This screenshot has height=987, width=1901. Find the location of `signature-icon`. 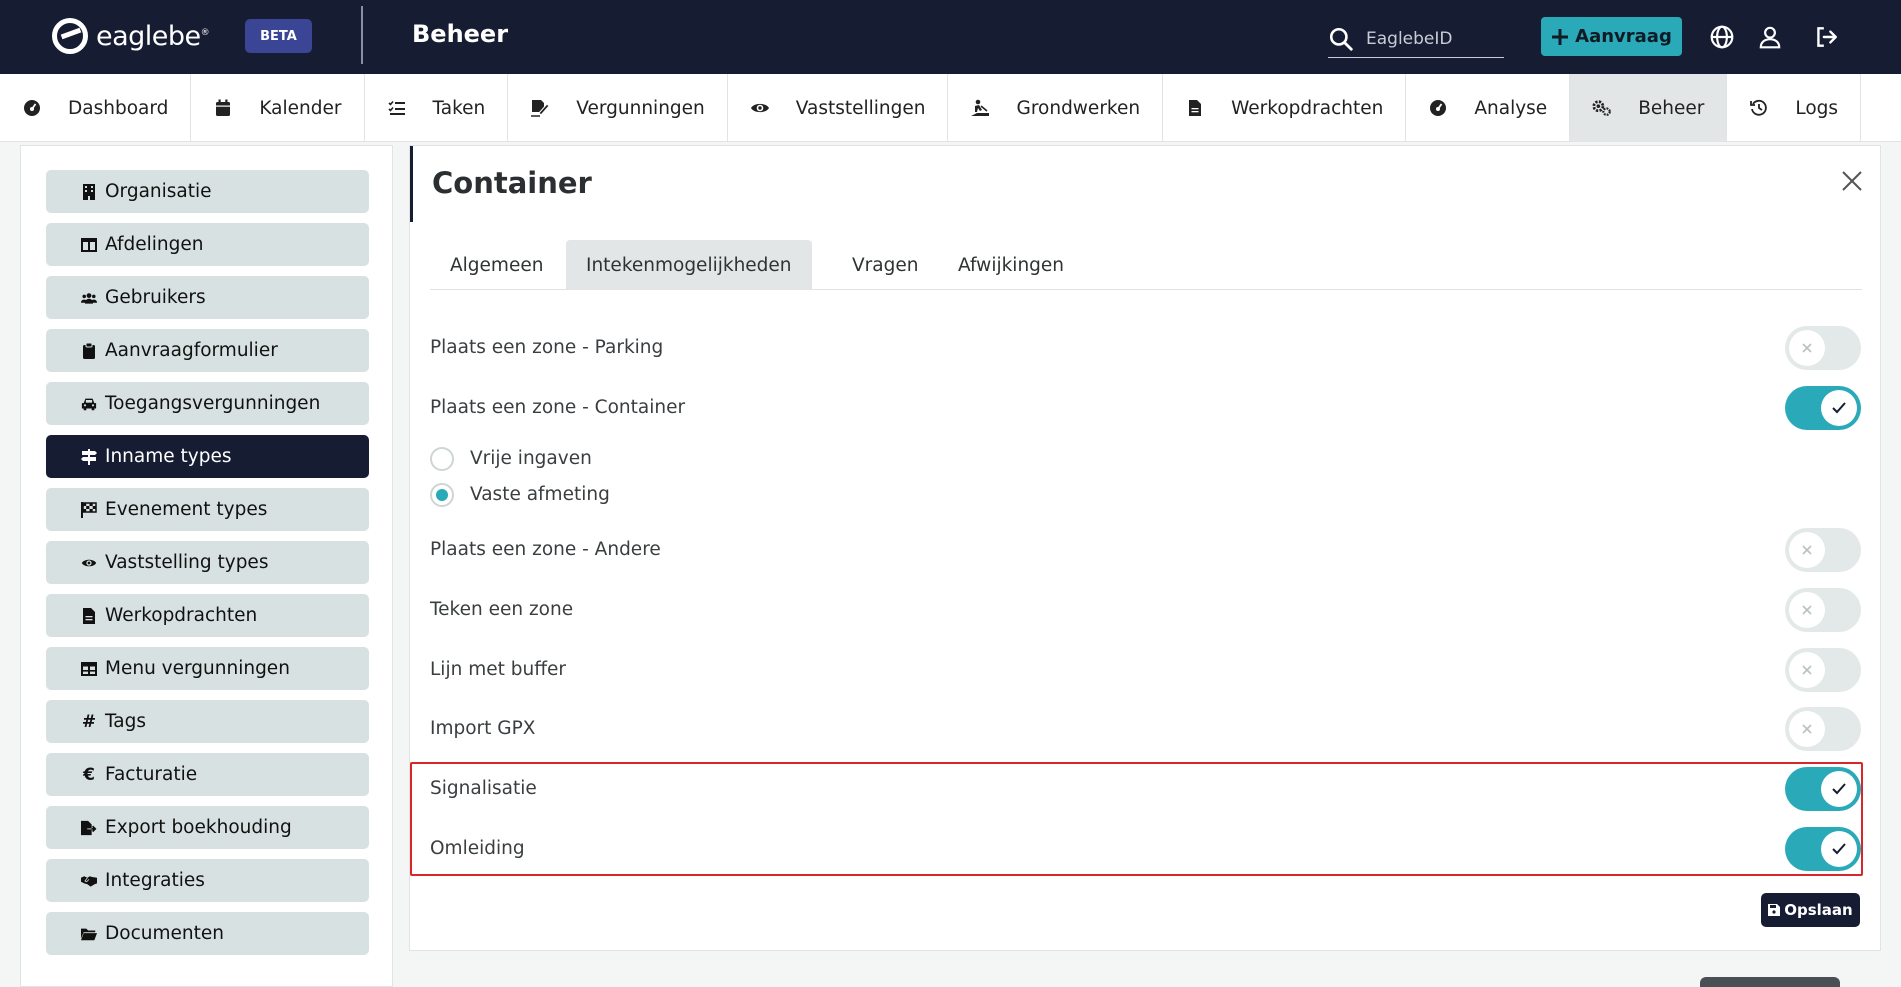

signature-icon is located at coordinates (540, 108).